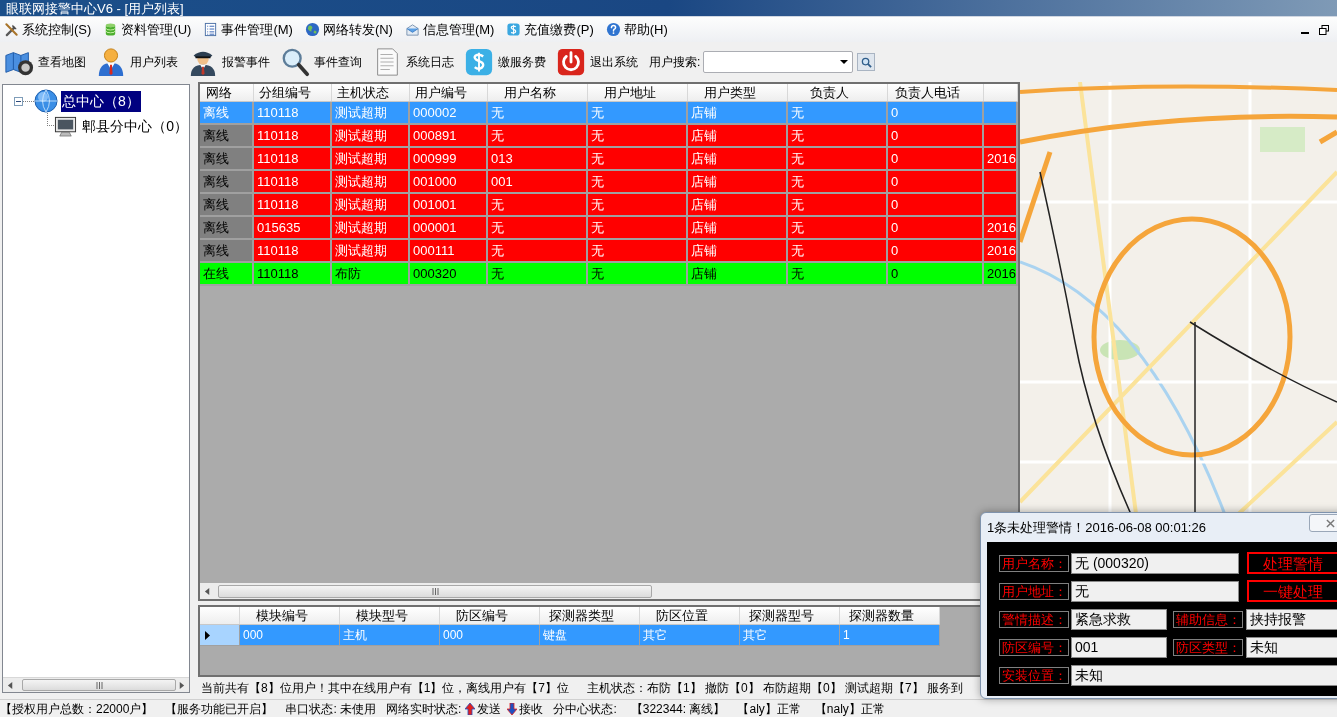  What do you see at coordinates (449, 227) in the screenshot?
I see `table-cell: 000001` at bounding box center [449, 227].